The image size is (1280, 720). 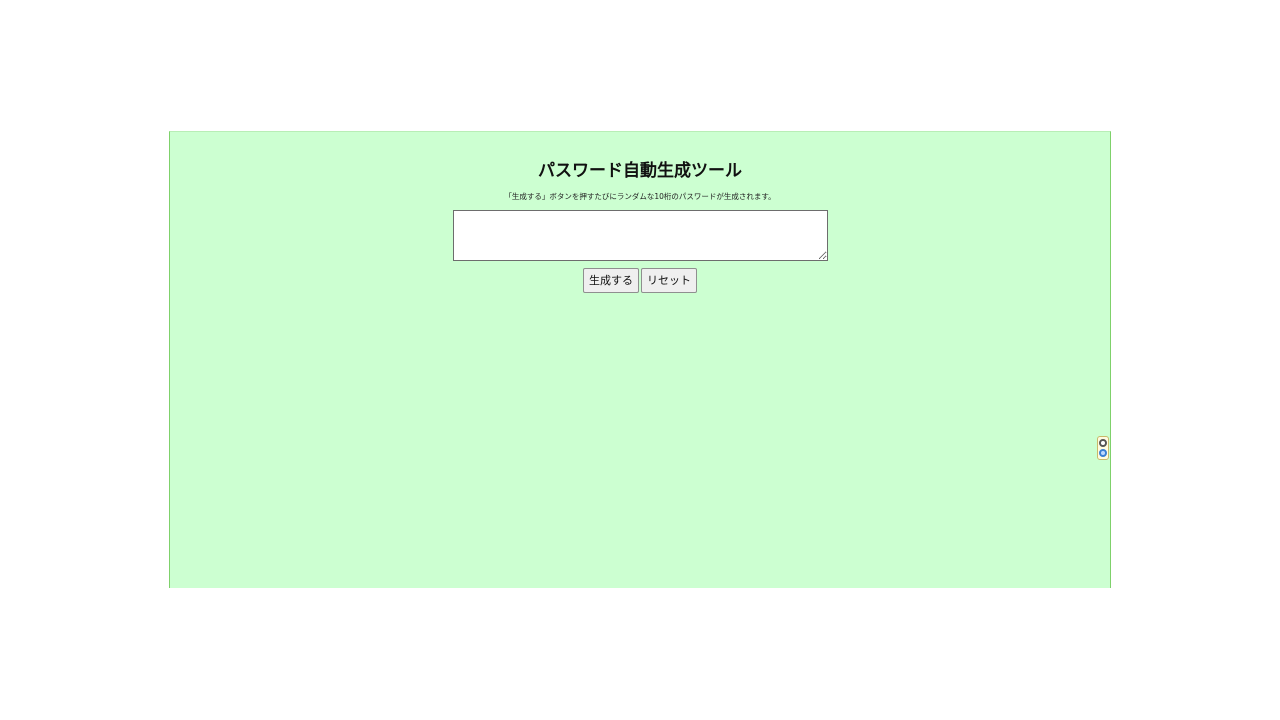 I want to click on side-widget, so click(x=1103, y=448).